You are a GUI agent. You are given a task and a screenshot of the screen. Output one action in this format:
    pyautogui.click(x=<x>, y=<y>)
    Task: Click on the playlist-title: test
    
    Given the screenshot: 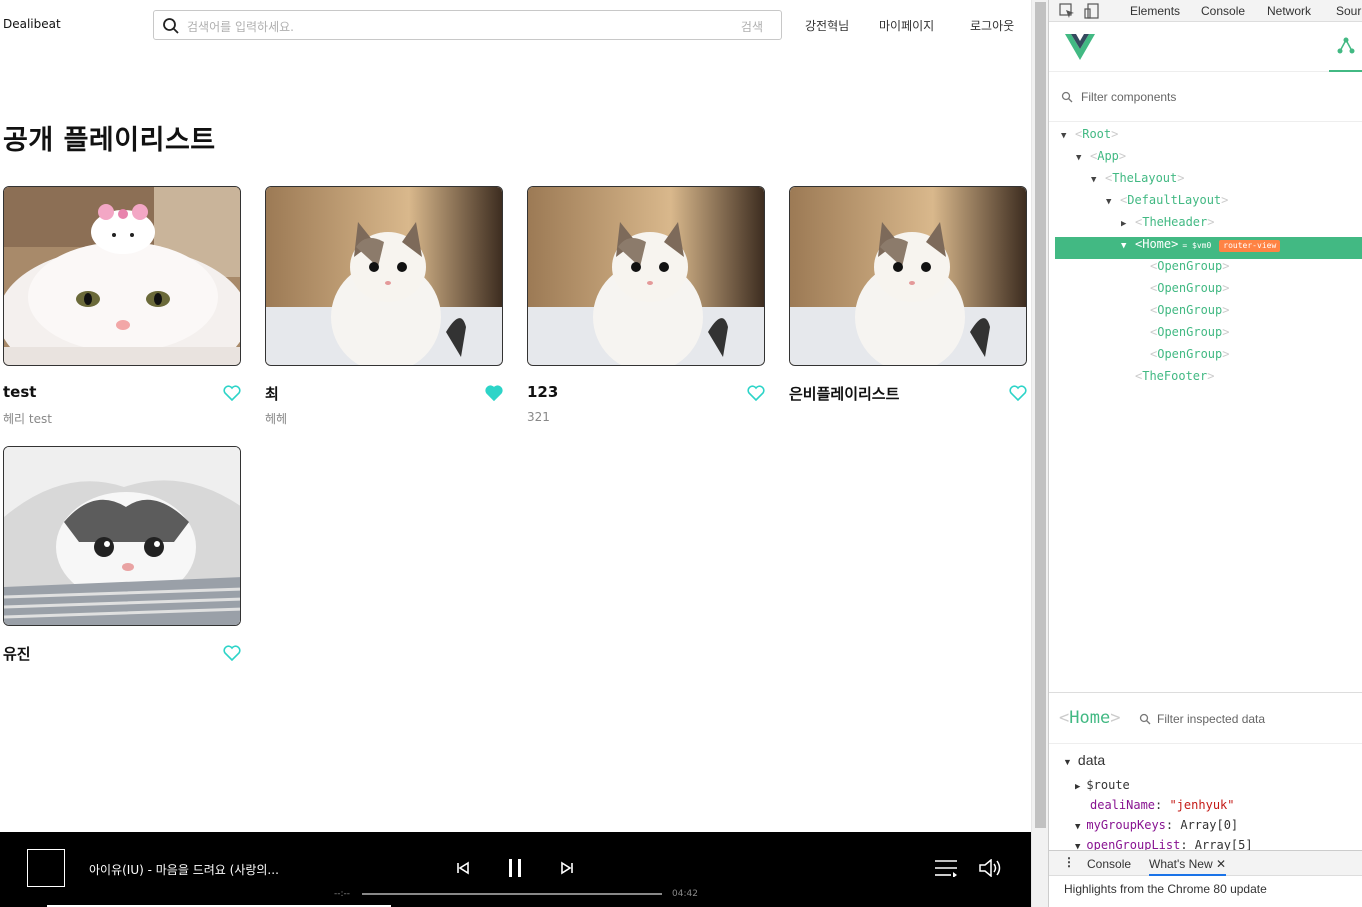 What is the action you would take?
    pyautogui.click(x=19, y=392)
    